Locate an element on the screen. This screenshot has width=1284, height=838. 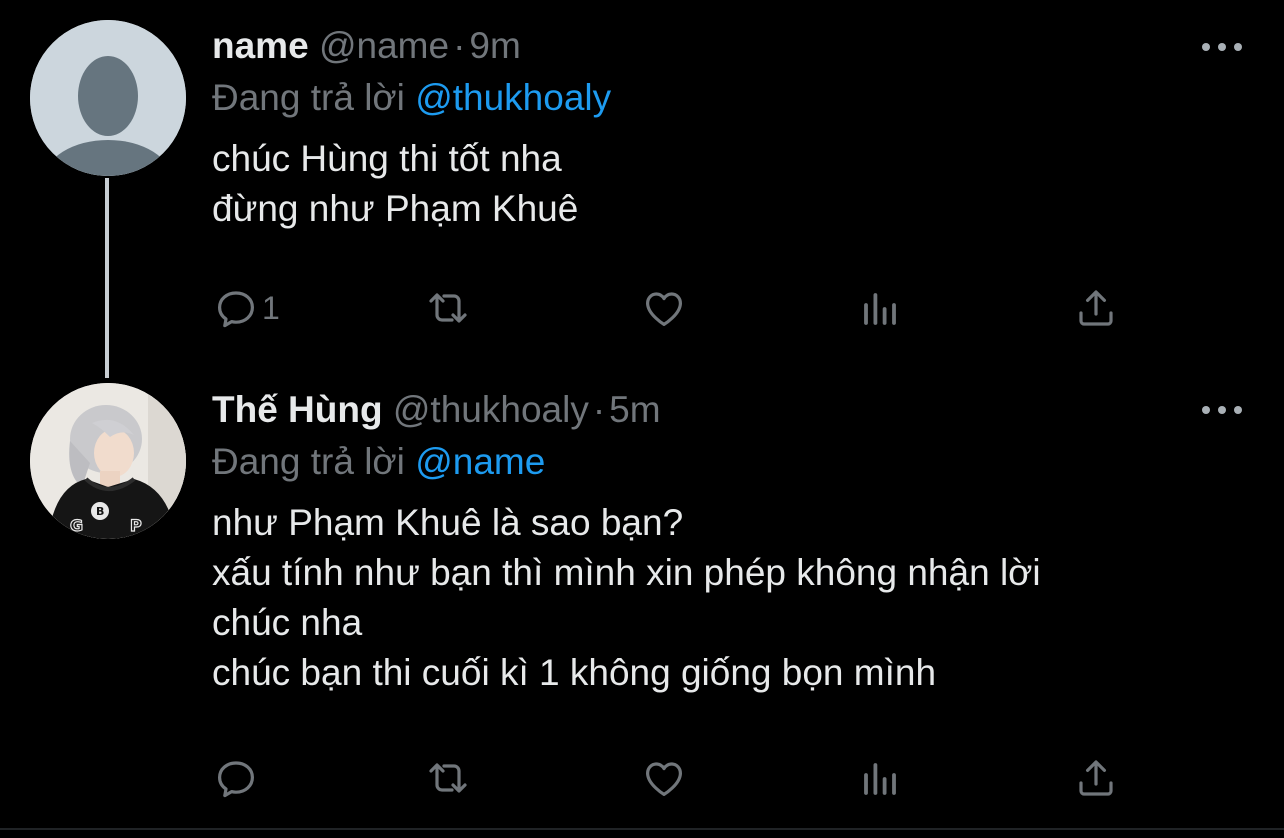
handle: @thukhoaly is located at coordinates (491, 409).